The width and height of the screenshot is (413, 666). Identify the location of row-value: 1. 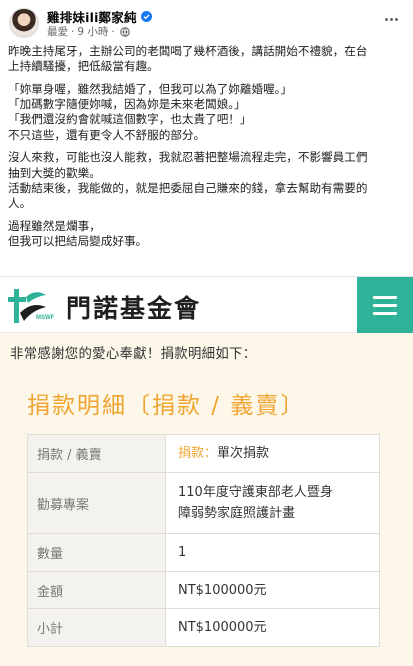
(272, 552).